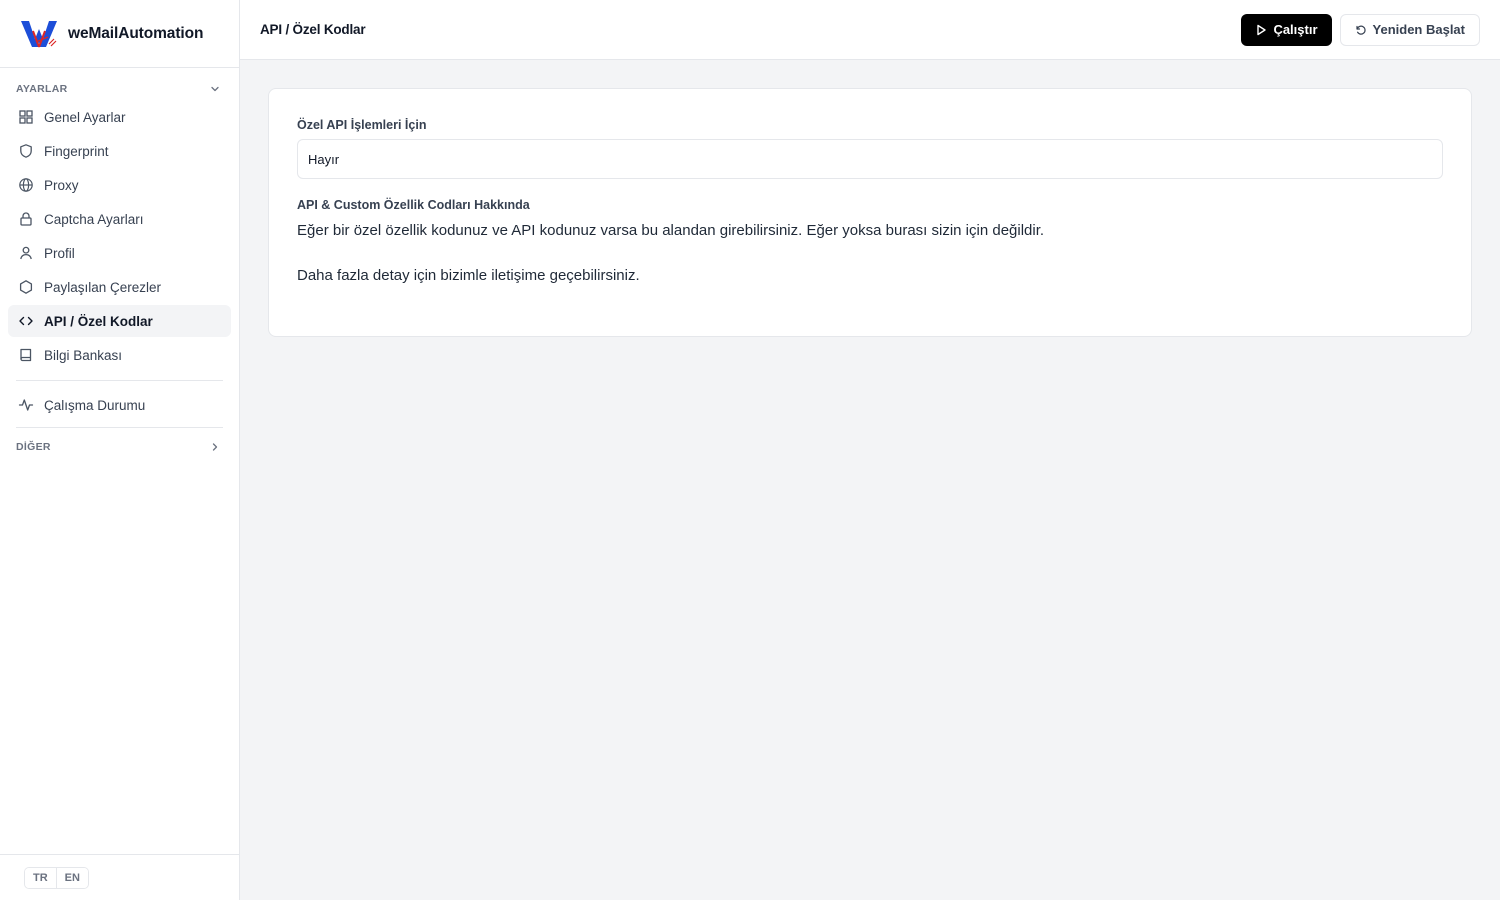  What do you see at coordinates (42, 89) in the screenshot?
I see `settings-section-label: AYARLAR` at bounding box center [42, 89].